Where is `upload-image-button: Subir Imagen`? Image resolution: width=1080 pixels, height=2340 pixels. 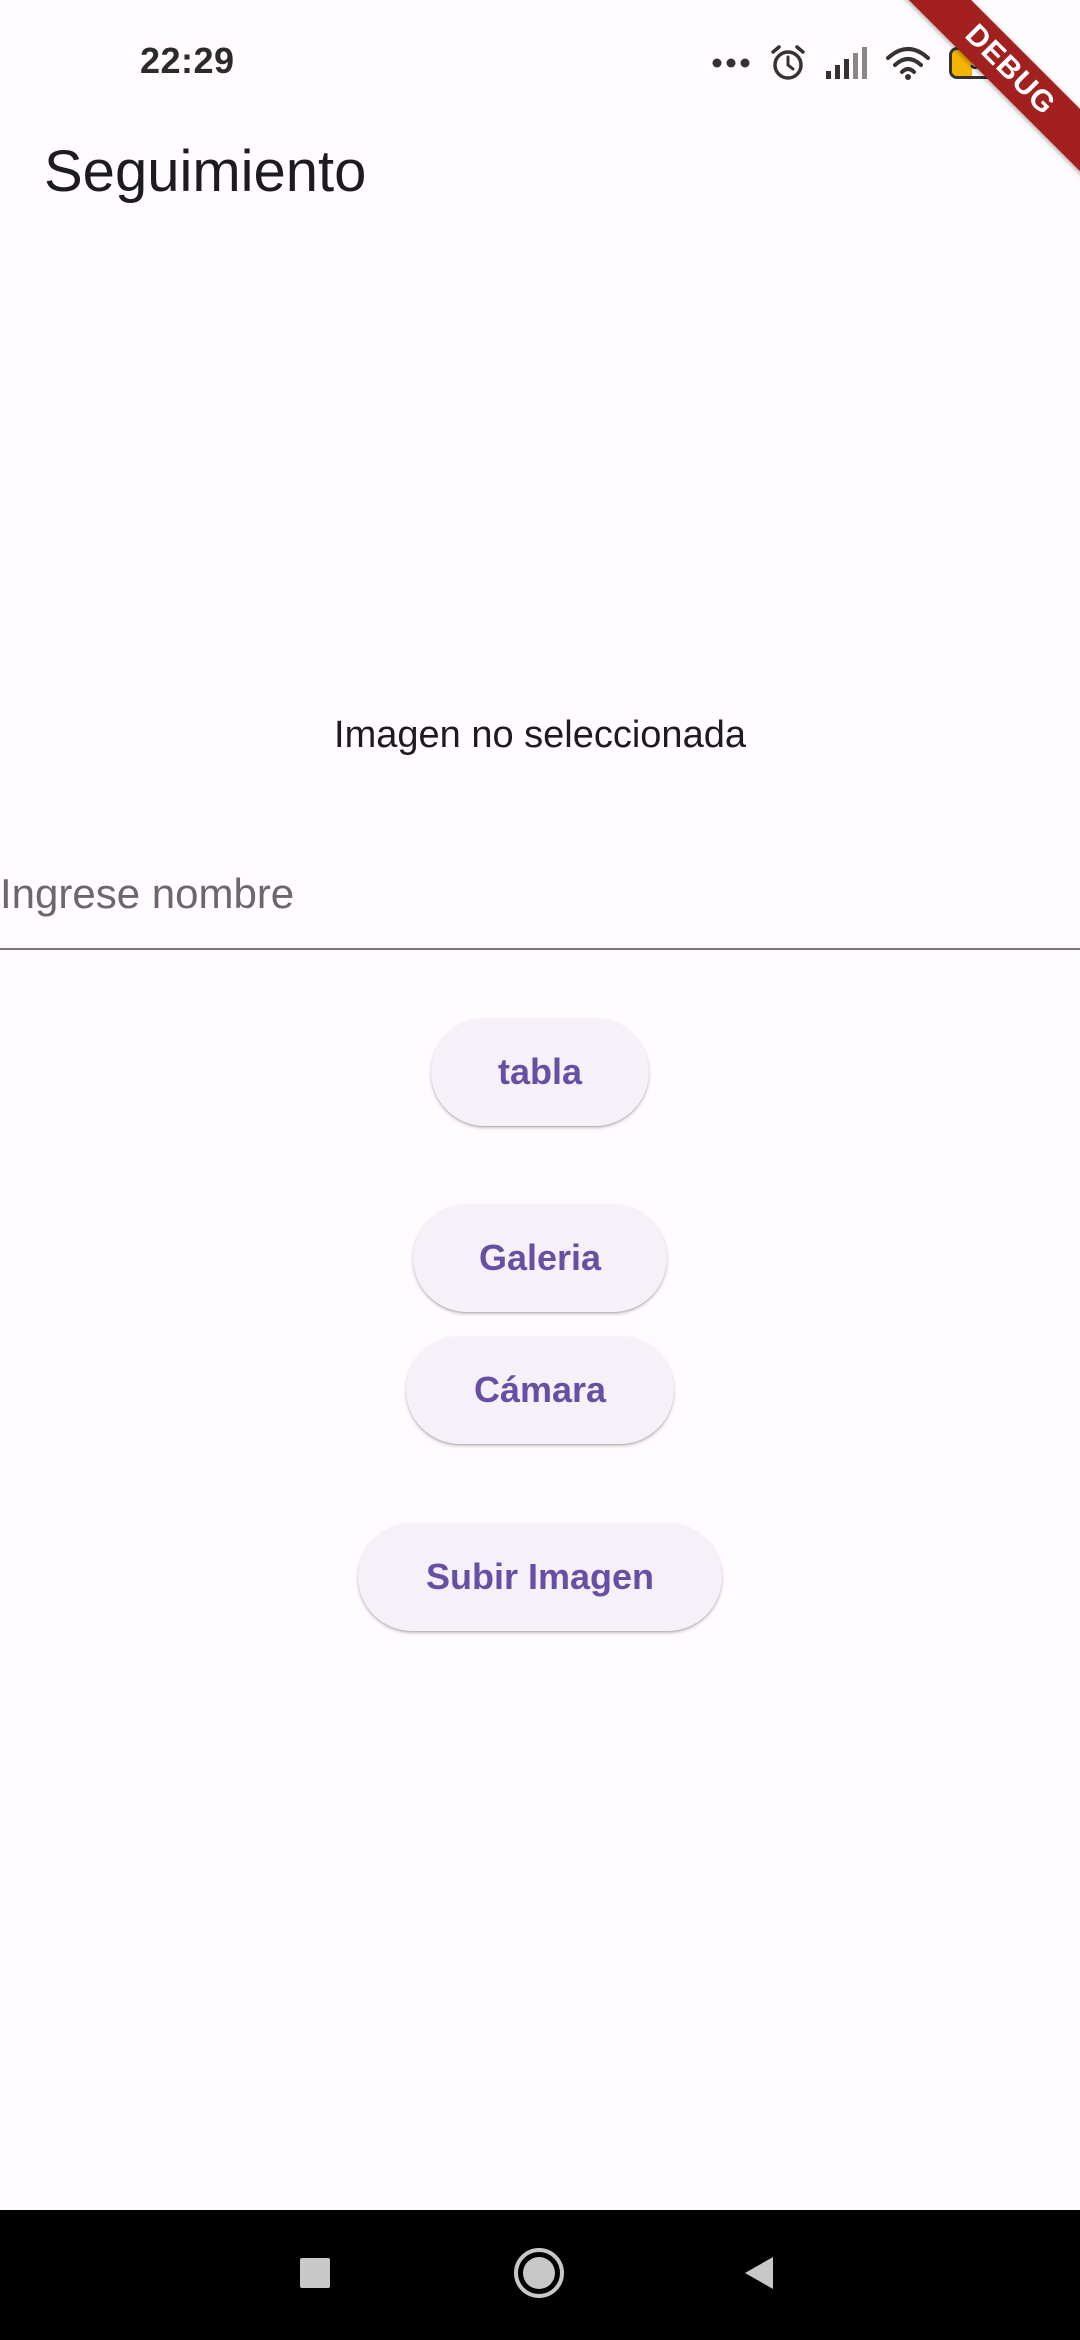 upload-image-button: Subir Imagen is located at coordinates (540, 1577).